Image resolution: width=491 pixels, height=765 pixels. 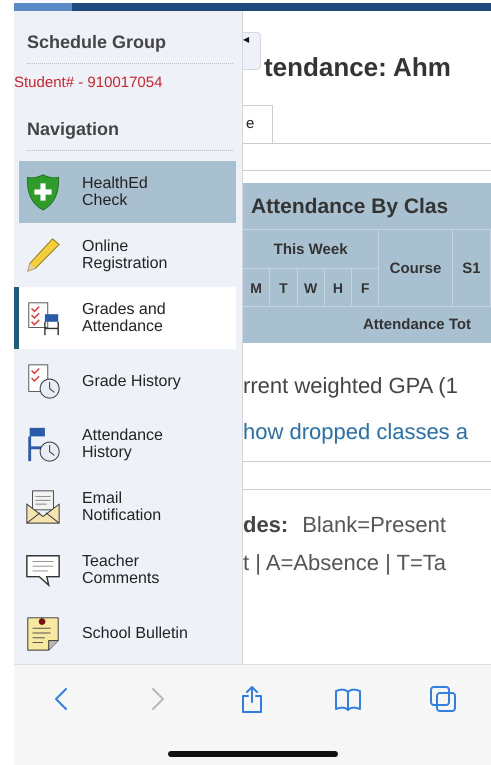 I want to click on column-header: T, so click(x=284, y=287).